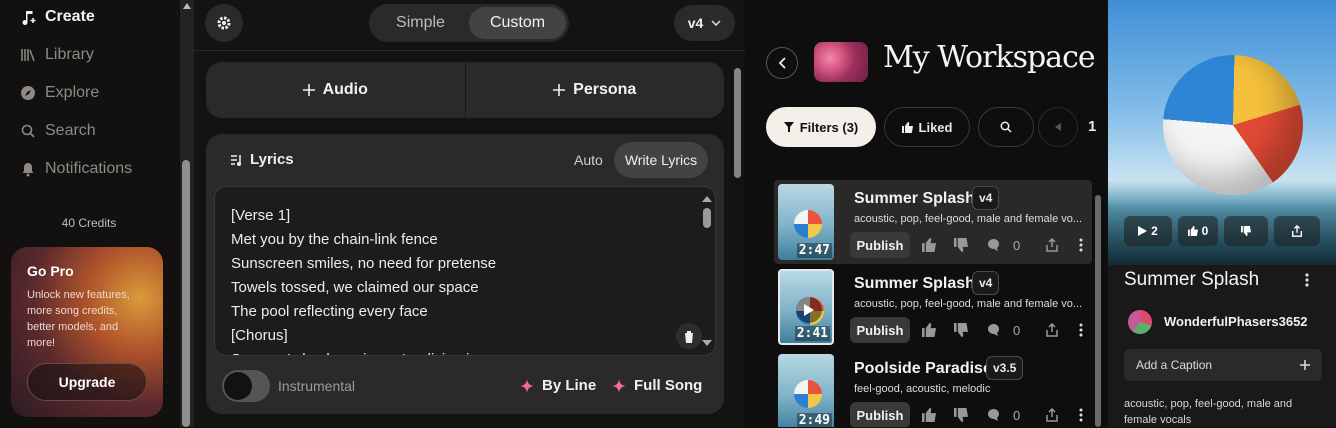 The width and height of the screenshot is (1336, 428). Describe the element at coordinates (1092, 126) in the screenshot. I see `page-number: 1` at that location.